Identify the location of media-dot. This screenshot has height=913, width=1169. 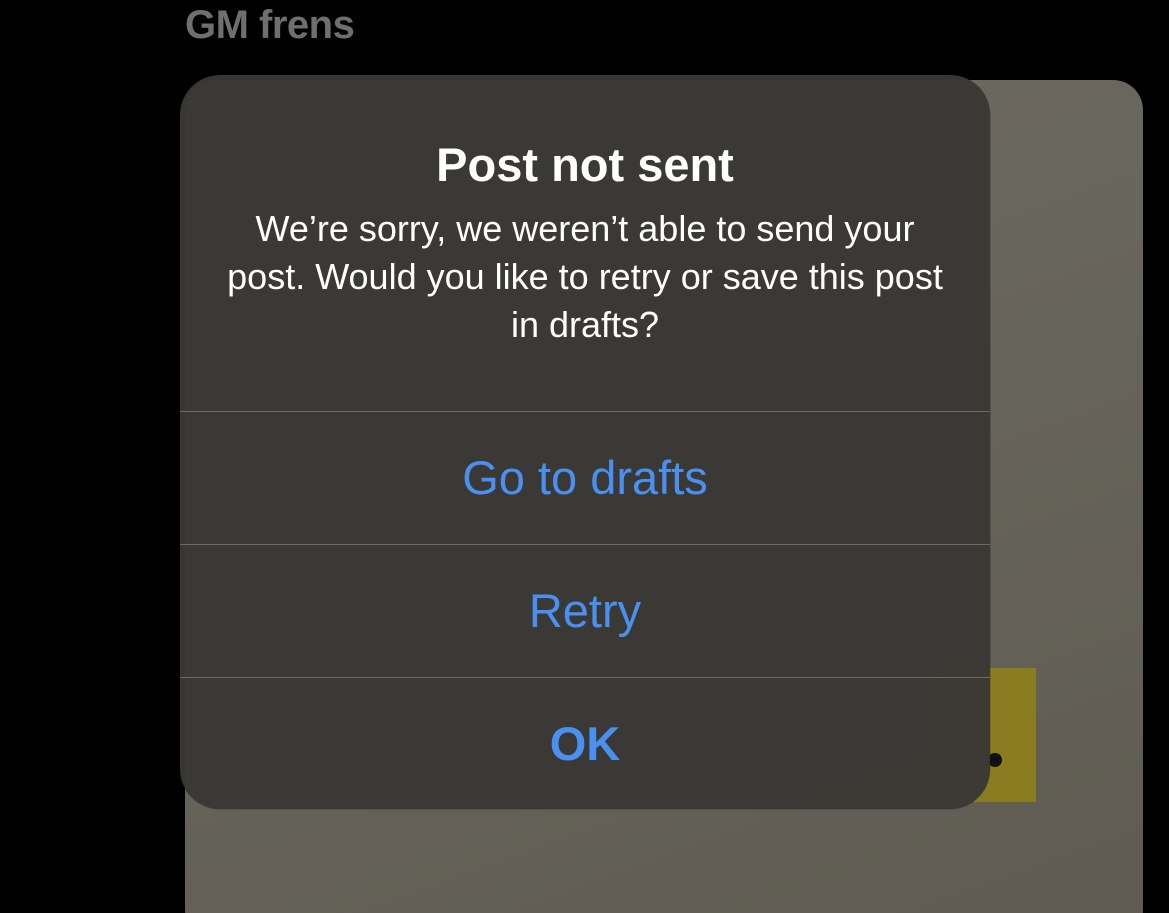
(995, 760).